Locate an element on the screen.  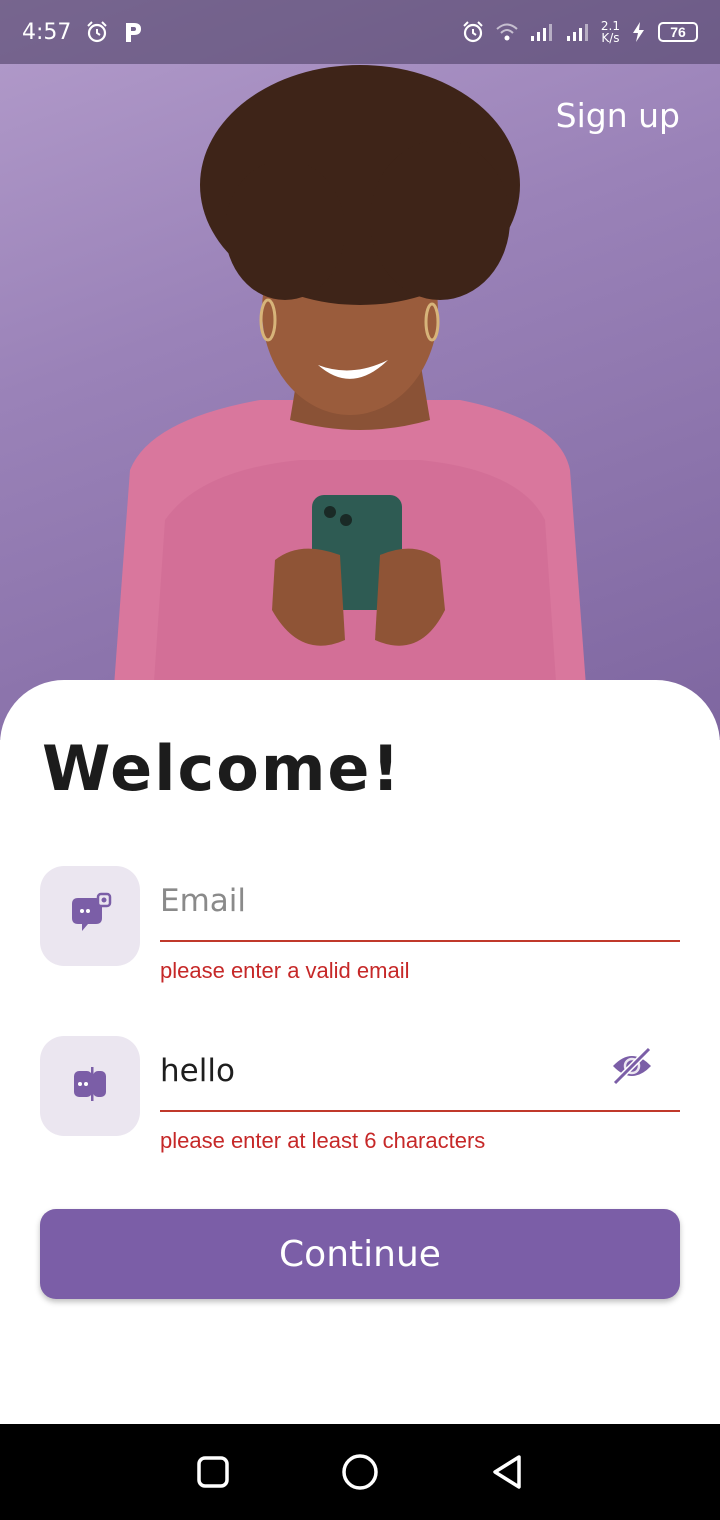
battery-level: 76 is located at coordinates (678, 32).